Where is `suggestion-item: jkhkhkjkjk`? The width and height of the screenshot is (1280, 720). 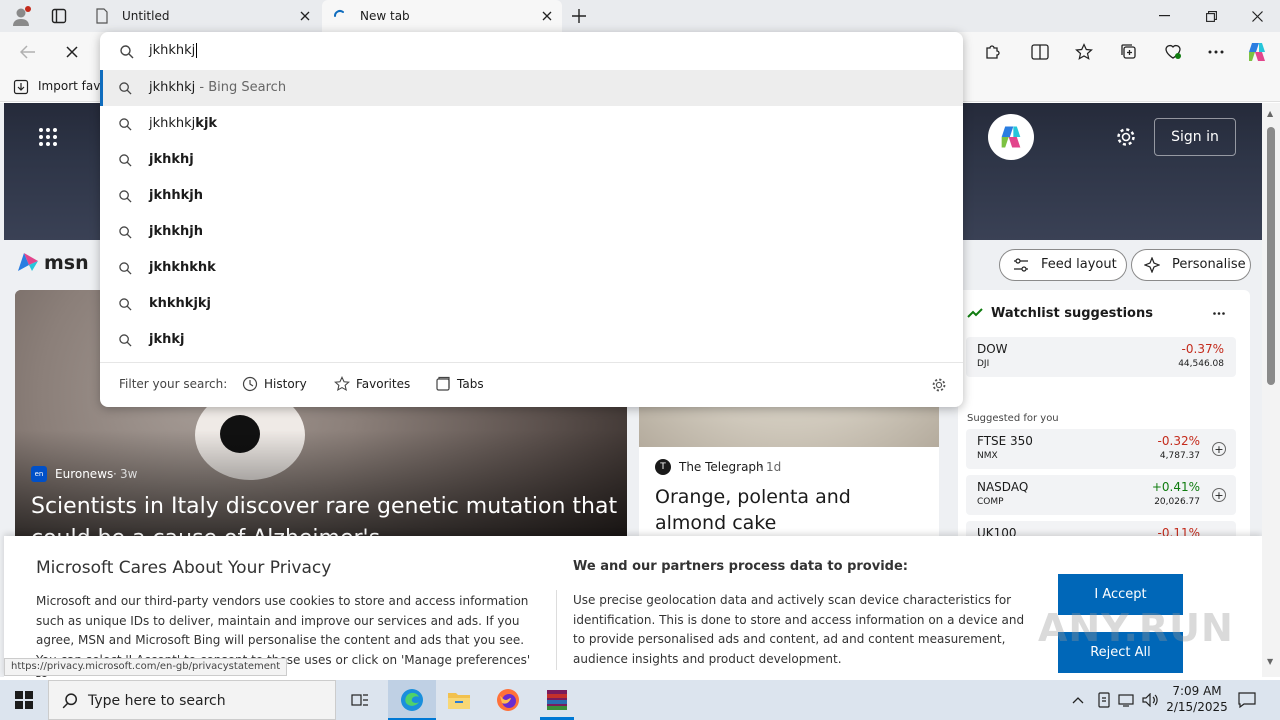
suggestion-item: jkhkhkjkjk is located at coordinates (531, 124).